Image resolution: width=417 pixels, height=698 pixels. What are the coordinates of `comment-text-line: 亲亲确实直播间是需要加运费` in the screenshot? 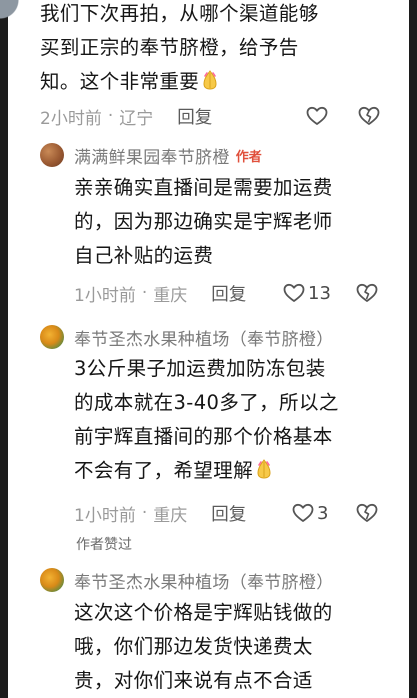 It's located at (203, 187).